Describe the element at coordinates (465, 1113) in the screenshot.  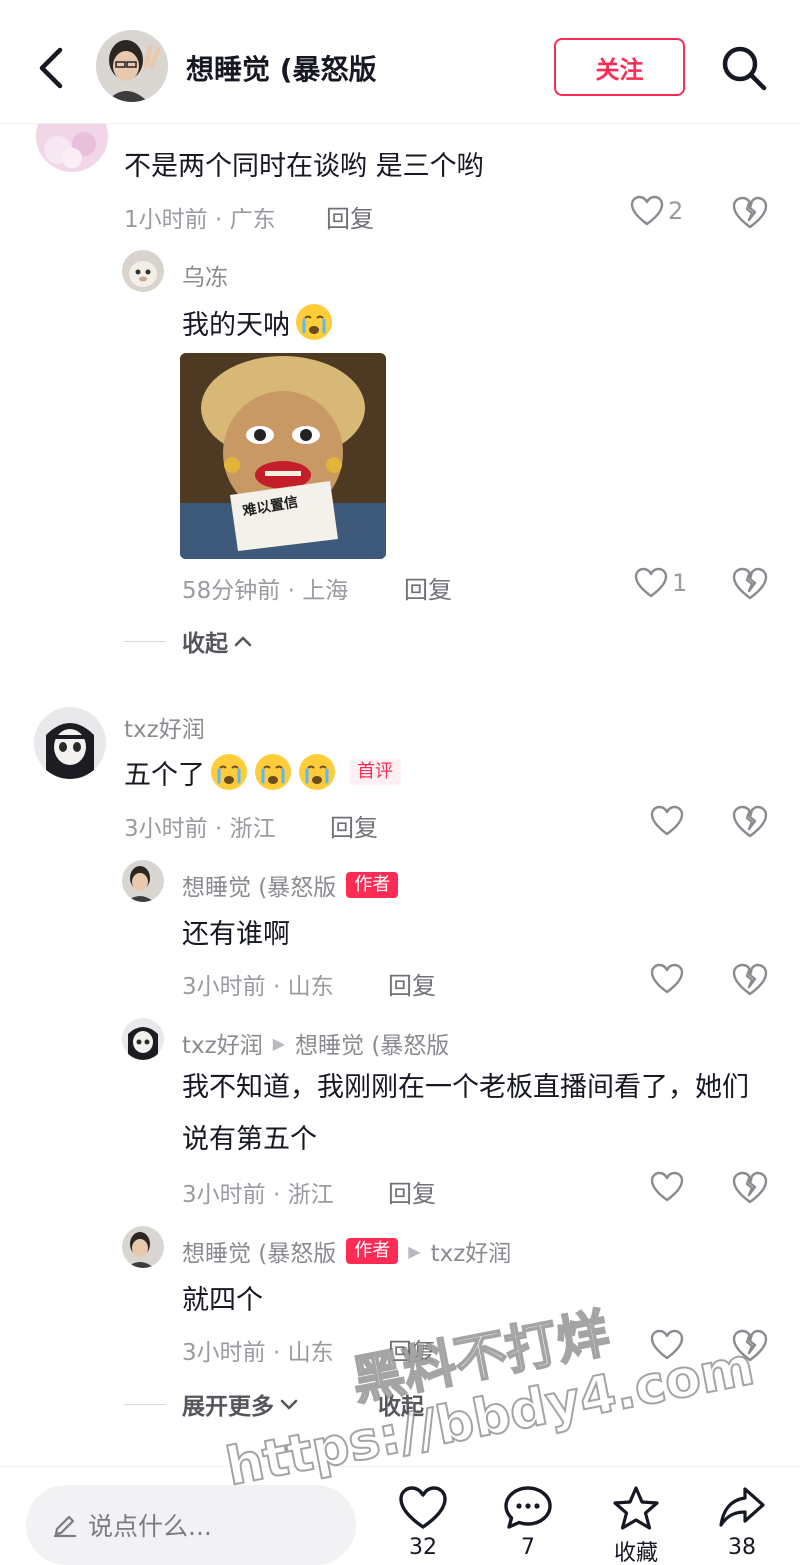
I see `reply-text: 我不知道，我刚刚在一个老板直播间看了，她们说有第五个` at that location.